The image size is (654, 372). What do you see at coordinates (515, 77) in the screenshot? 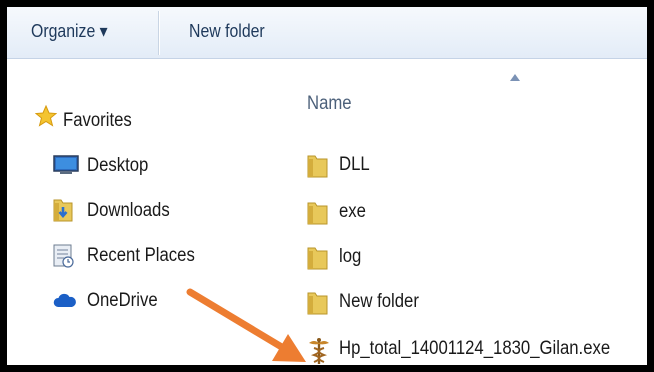
I see `sort-ascending-icon` at bounding box center [515, 77].